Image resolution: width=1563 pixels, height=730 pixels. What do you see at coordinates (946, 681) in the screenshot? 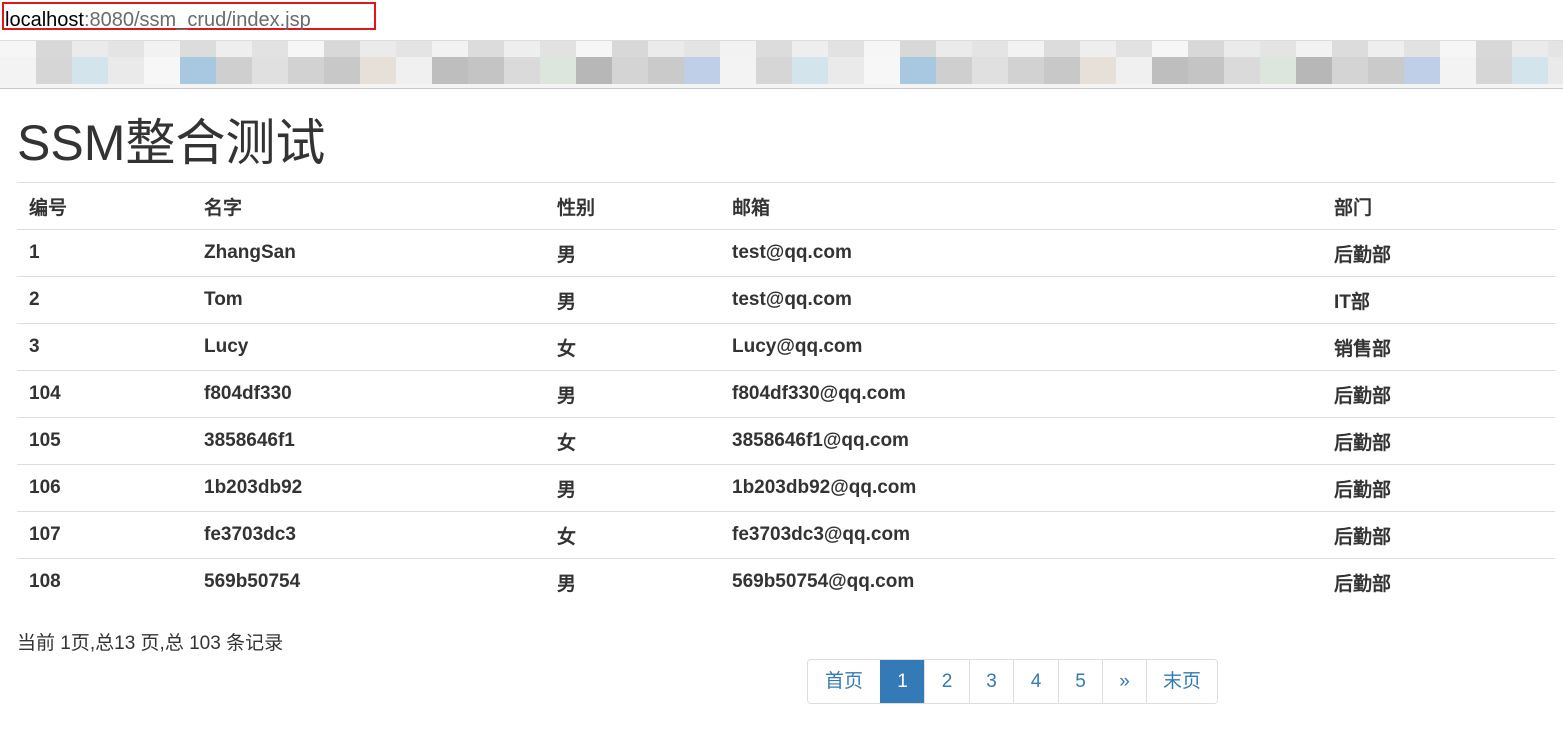
I see `page-2-button: 2` at bounding box center [946, 681].